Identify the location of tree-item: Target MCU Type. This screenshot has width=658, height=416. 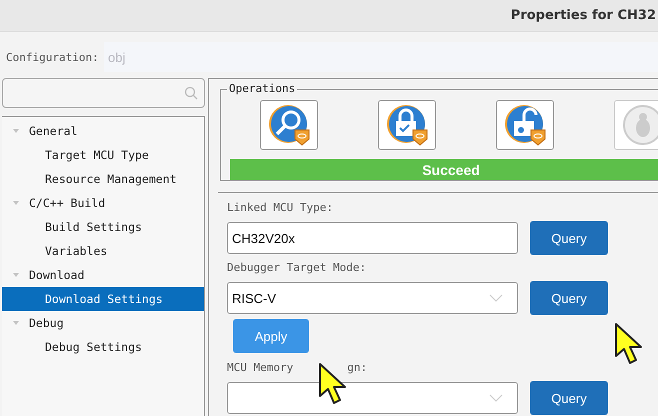
(97, 155).